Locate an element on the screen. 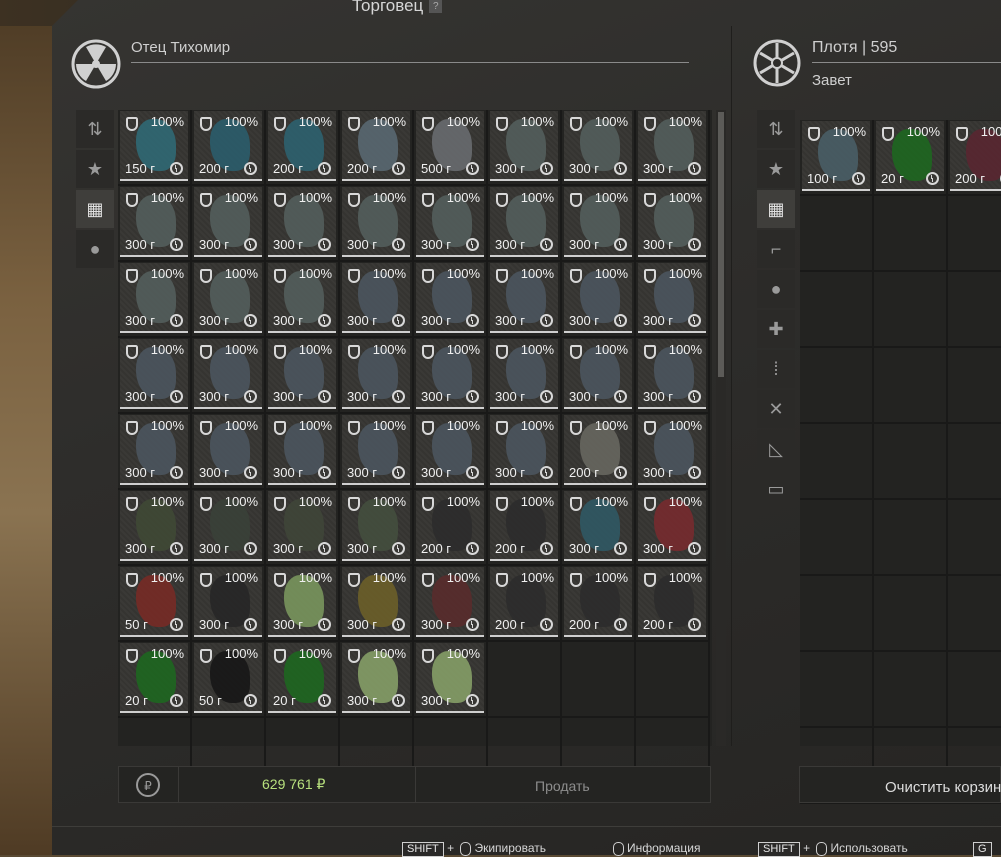 The image size is (1001, 857). cart-all-button: ▦ is located at coordinates (776, 209).